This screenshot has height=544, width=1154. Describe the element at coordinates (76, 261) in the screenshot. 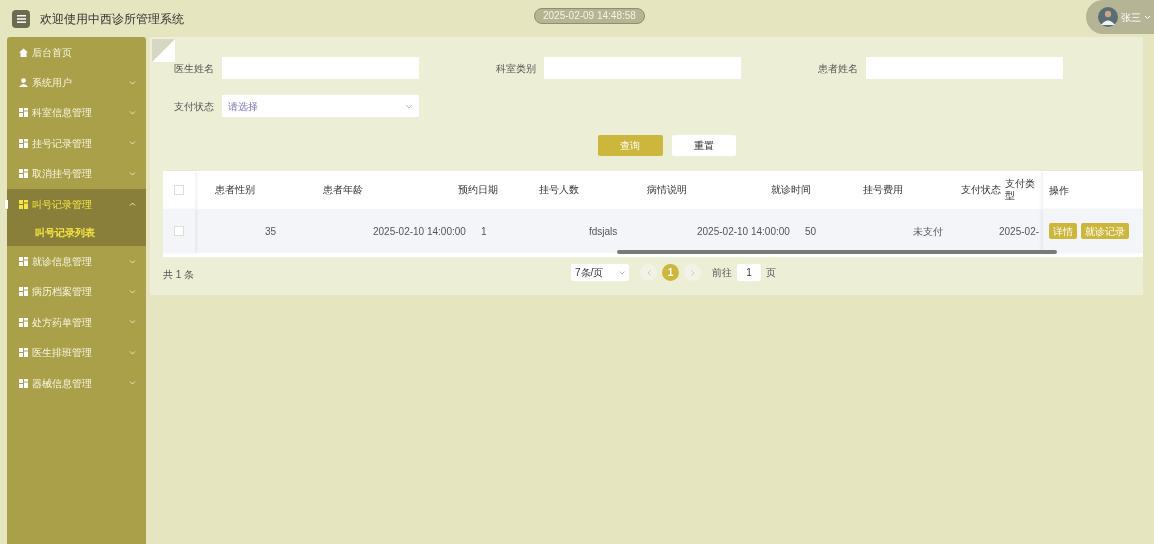

I see `sidebar-item: 就诊信息管理` at that location.